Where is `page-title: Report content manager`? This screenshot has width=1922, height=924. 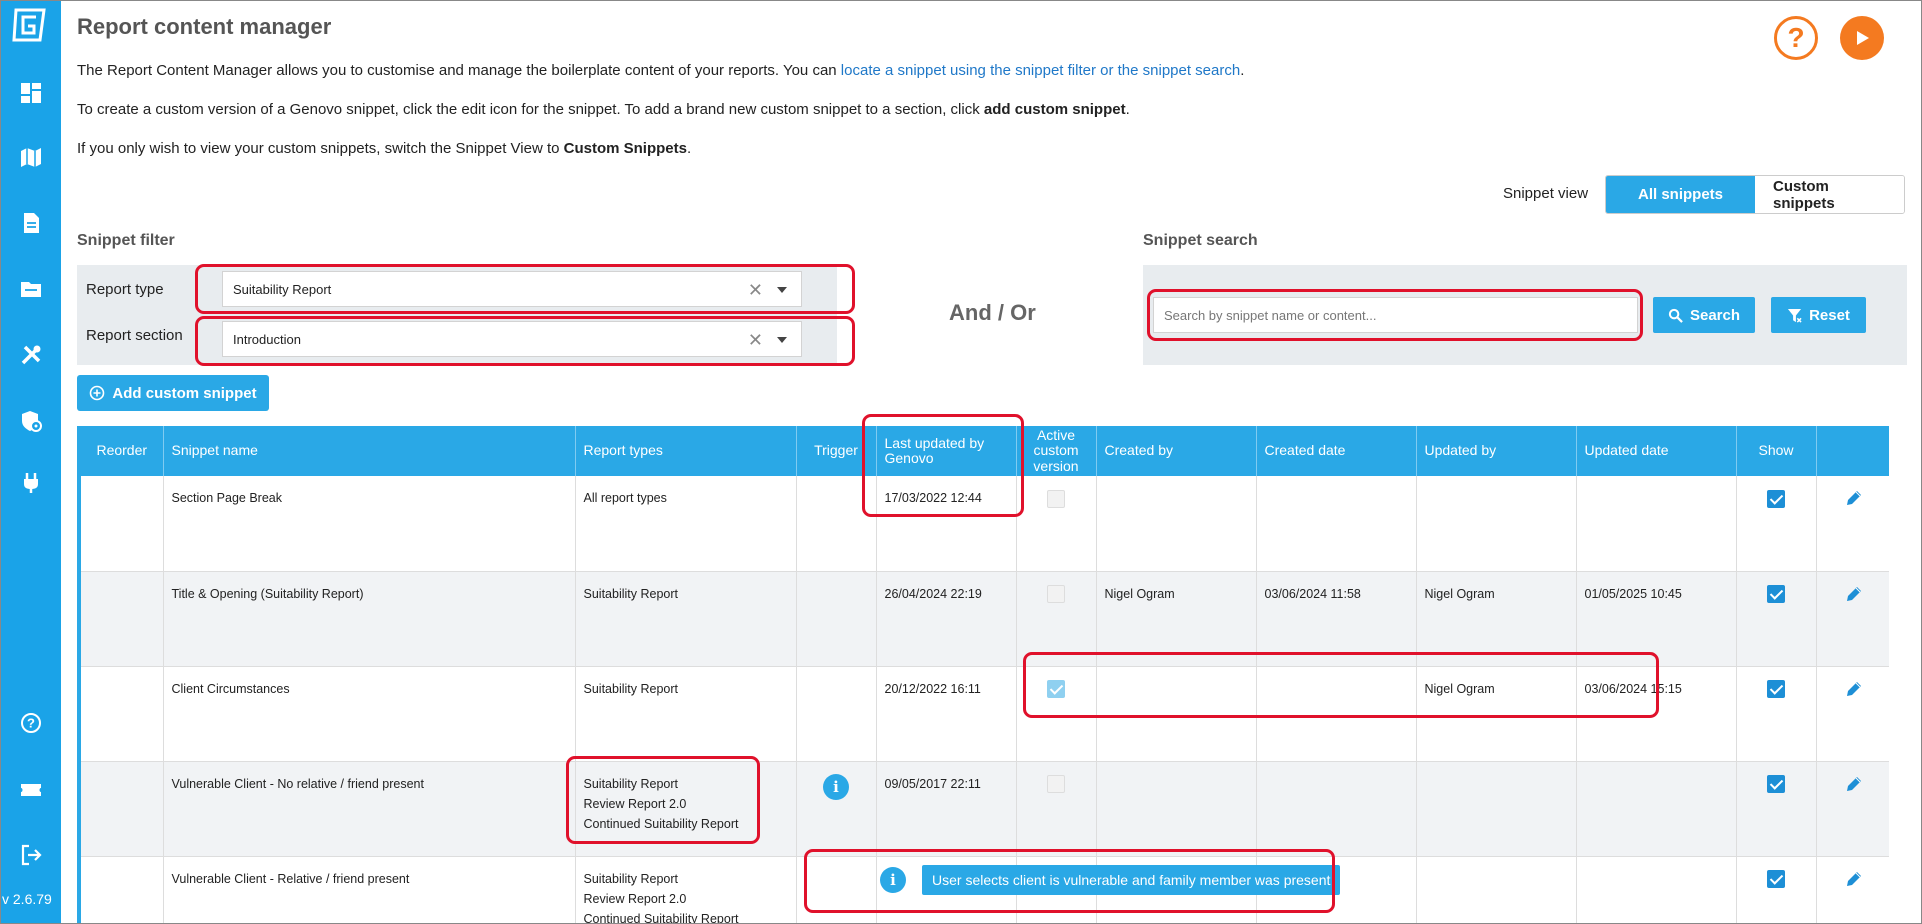
page-title: Report content manager is located at coordinates (204, 26).